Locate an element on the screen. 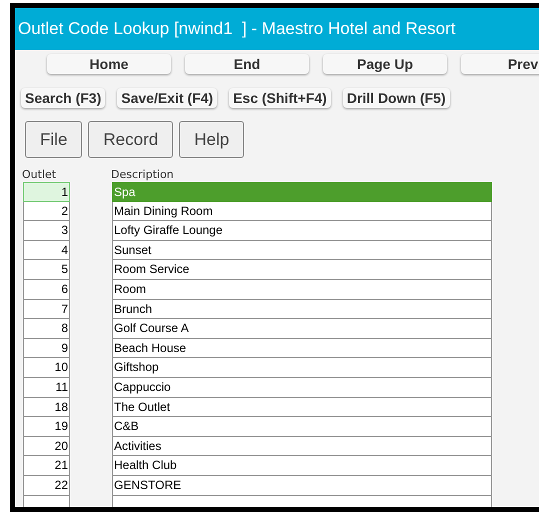  column-header: Outlet is located at coordinates (40, 174).